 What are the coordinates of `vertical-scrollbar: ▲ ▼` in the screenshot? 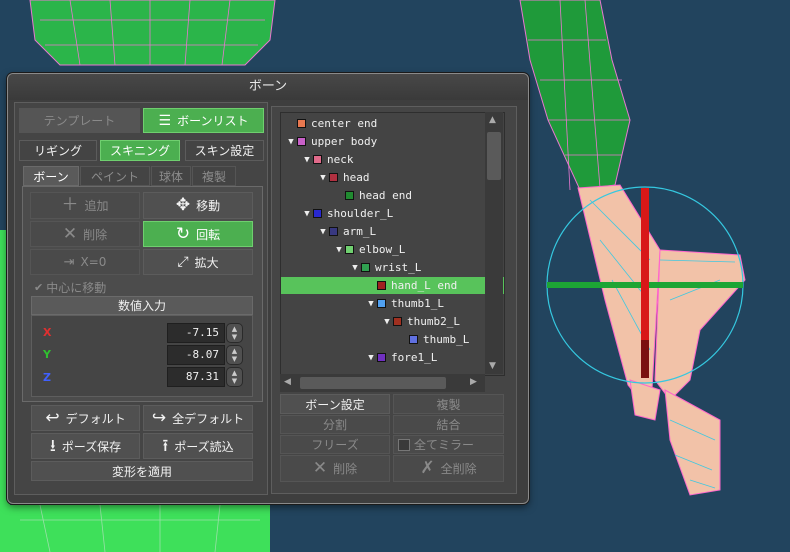 It's located at (494, 243).